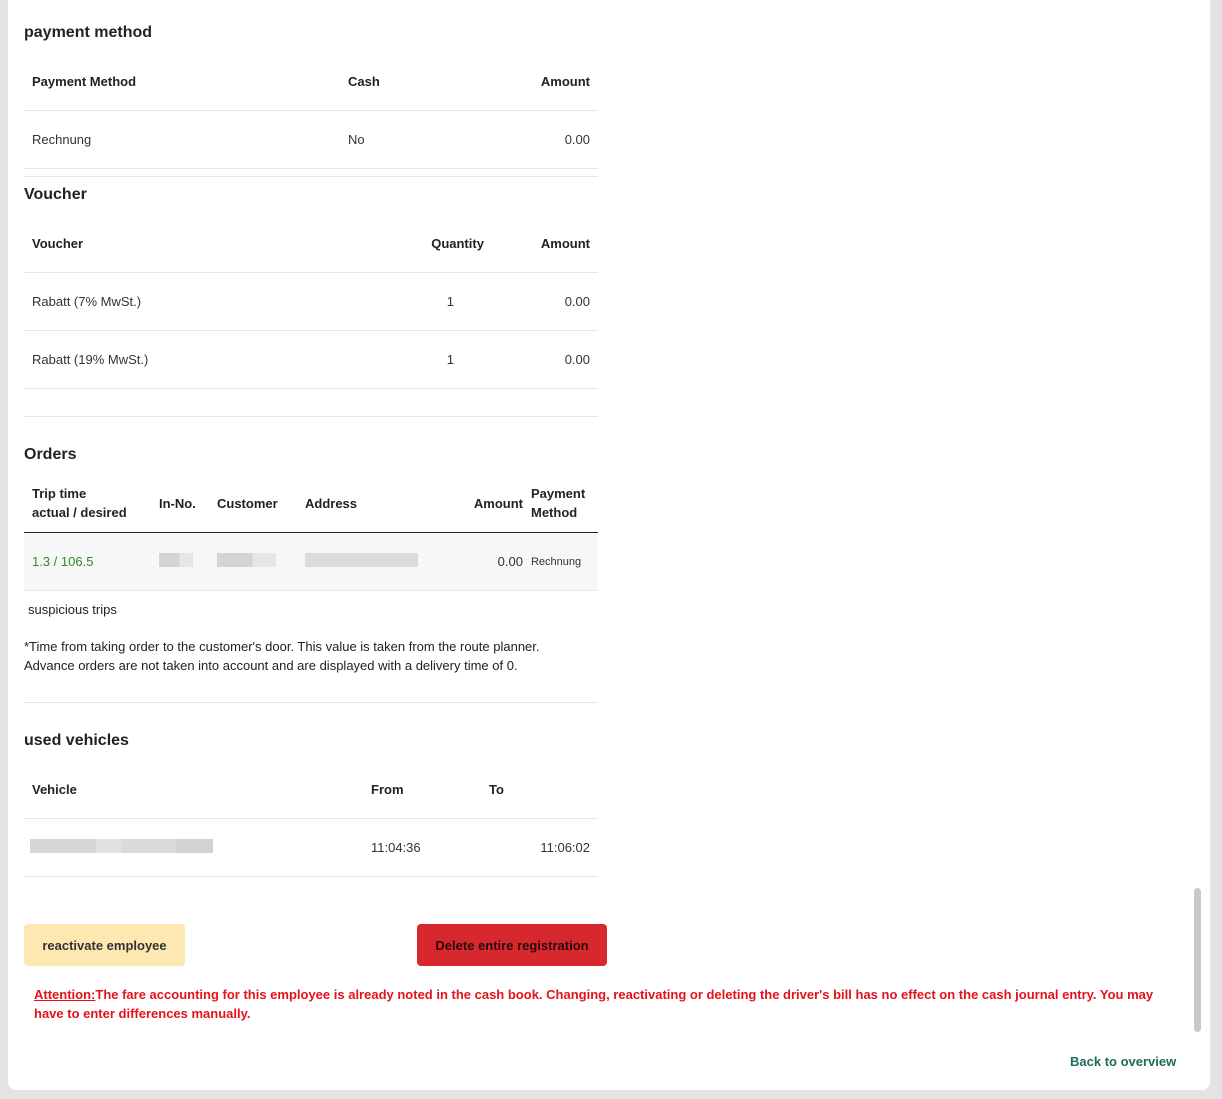  What do you see at coordinates (58, 243) in the screenshot?
I see `column-header: Voucher` at bounding box center [58, 243].